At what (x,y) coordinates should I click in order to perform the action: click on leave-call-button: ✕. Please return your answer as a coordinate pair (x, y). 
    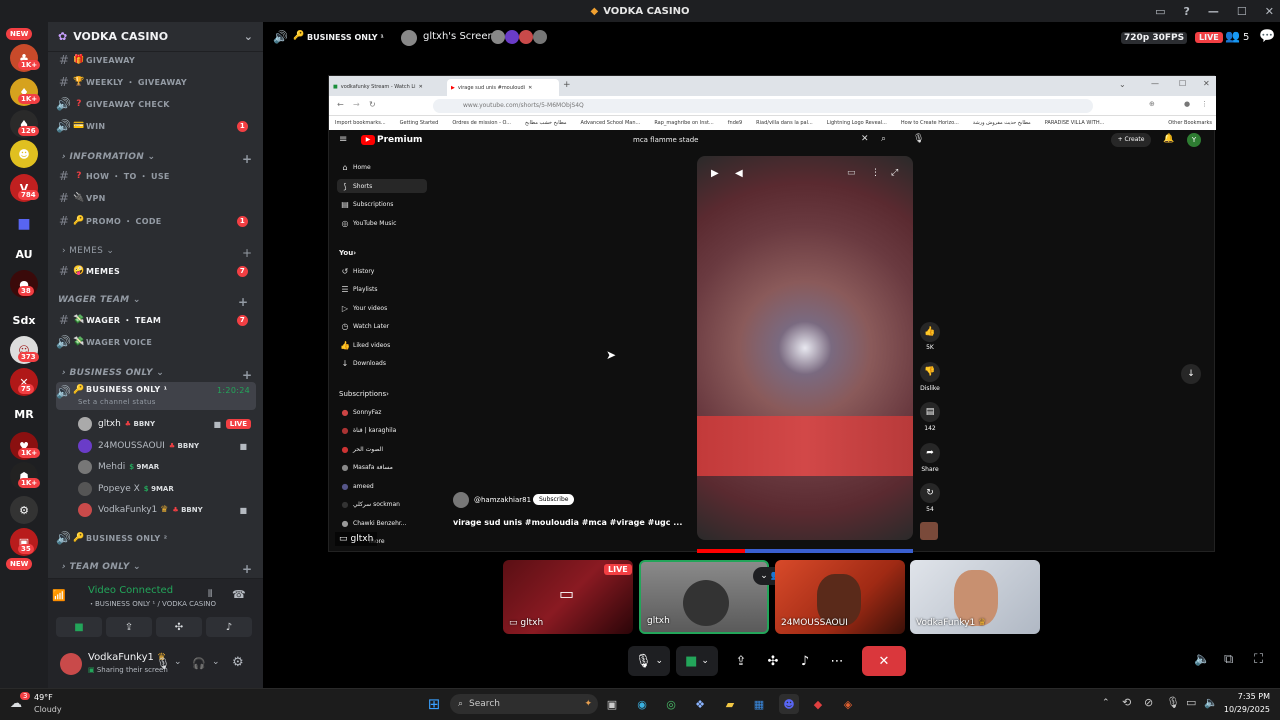
    Looking at the image, I should click on (884, 661).